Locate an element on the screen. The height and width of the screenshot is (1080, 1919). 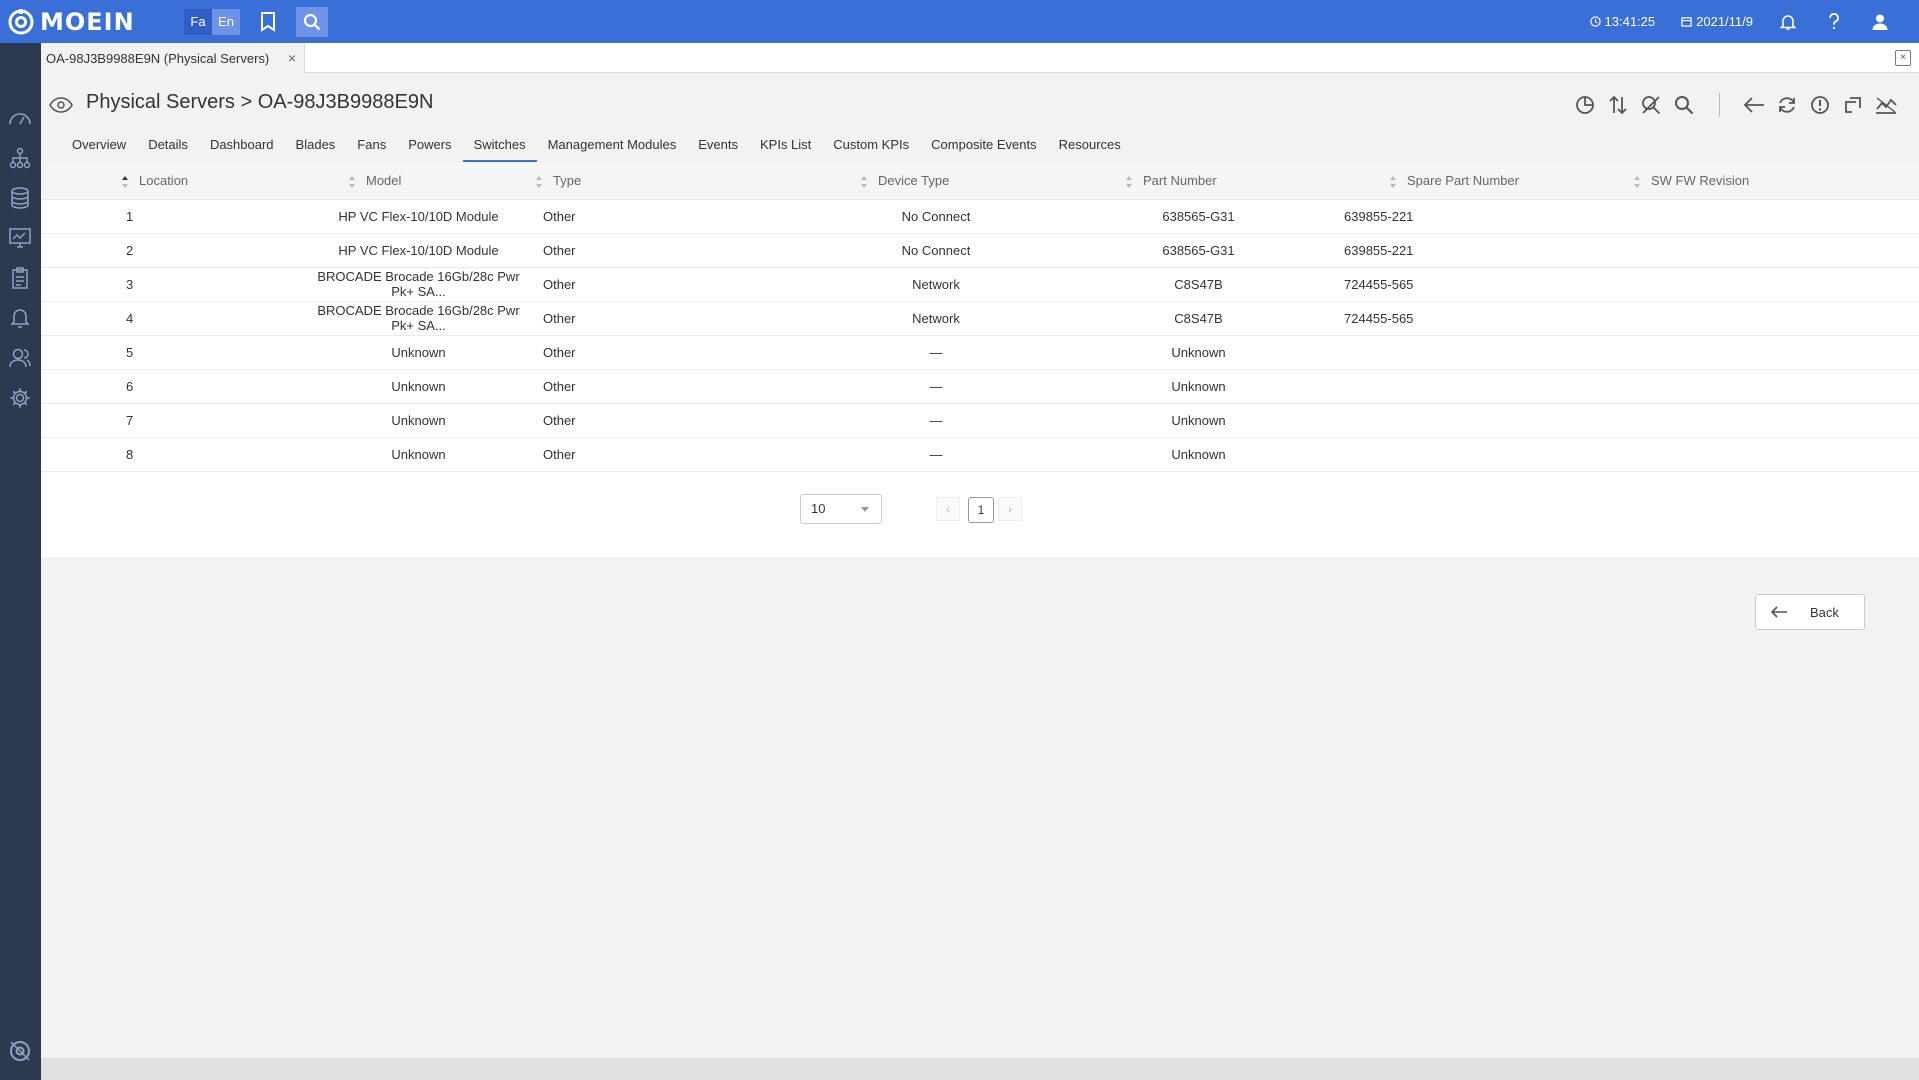
sidebar-item-monitor is located at coordinates (20, 238).